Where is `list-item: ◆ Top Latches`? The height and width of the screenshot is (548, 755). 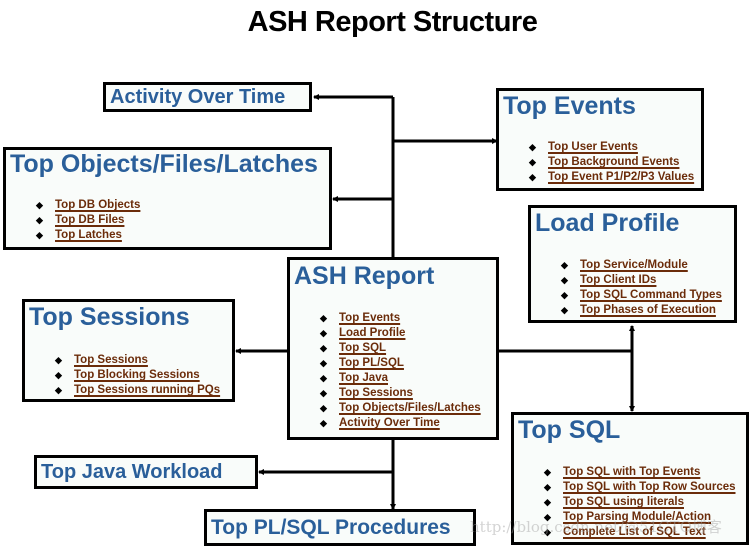
list-item: ◆ Top Latches is located at coordinates (88, 235).